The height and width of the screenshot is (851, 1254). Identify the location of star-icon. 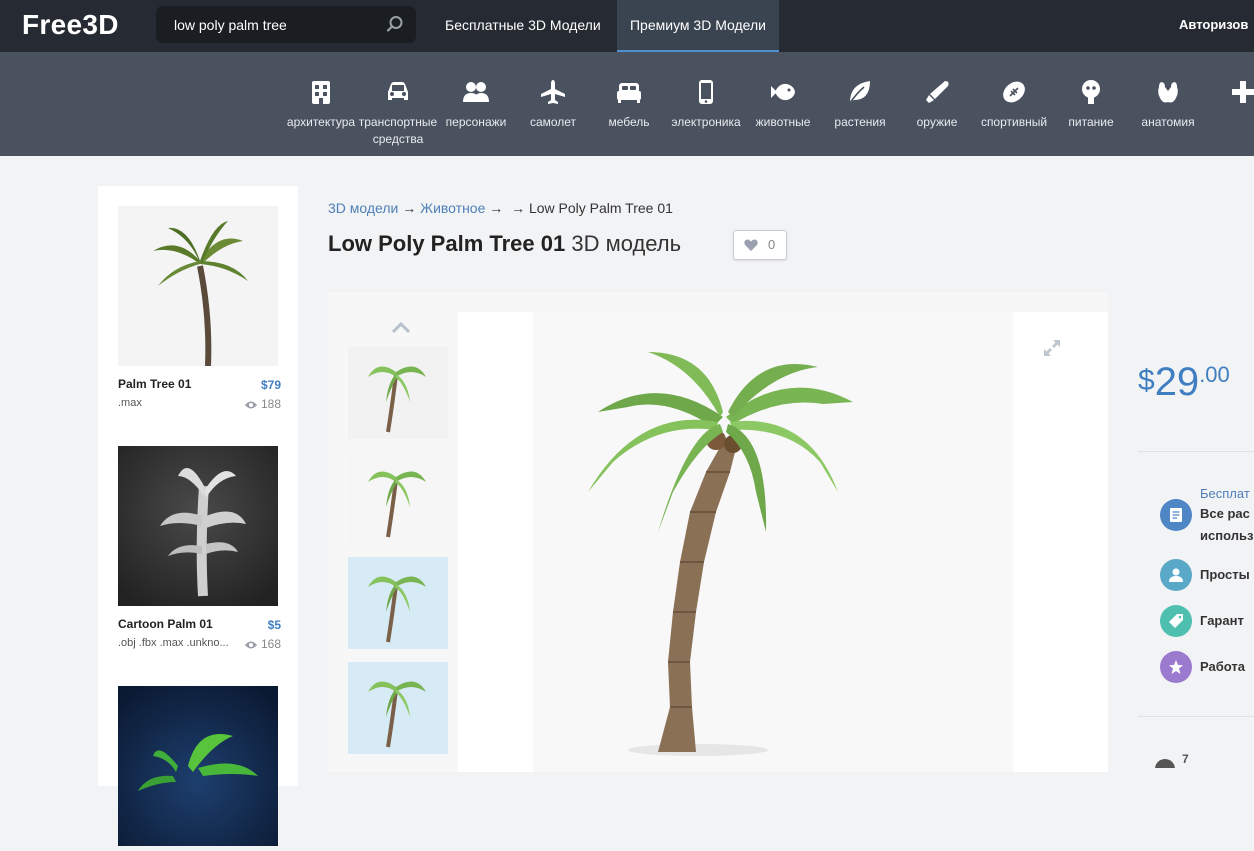
(1176, 667).